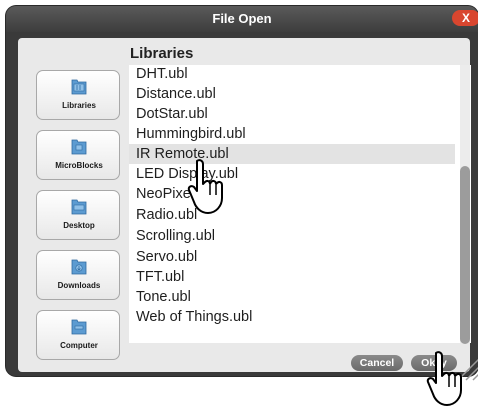 This screenshot has width=478, height=408. Describe the element at coordinates (79, 267) in the screenshot. I see `downloads-folder-icon` at that location.